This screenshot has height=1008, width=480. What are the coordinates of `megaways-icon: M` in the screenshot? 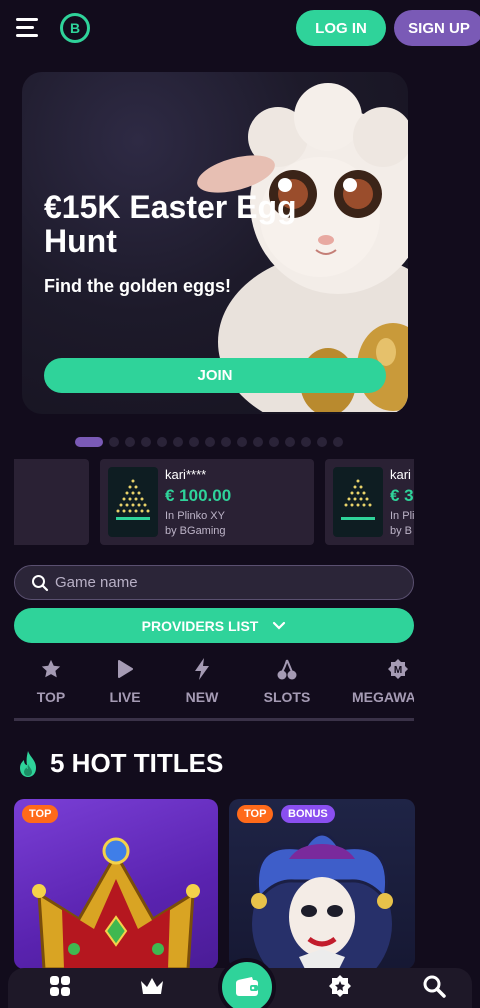 It's located at (398, 669).